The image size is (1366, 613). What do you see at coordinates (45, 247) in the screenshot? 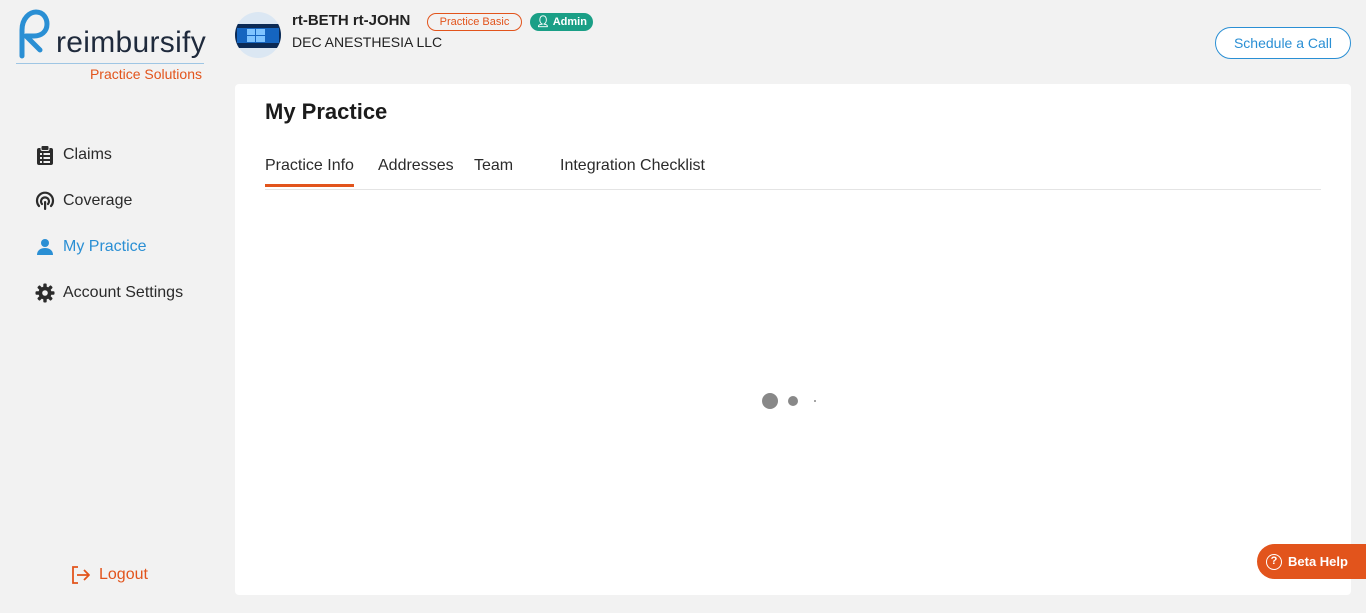
I see `user-icon` at bounding box center [45, 247].